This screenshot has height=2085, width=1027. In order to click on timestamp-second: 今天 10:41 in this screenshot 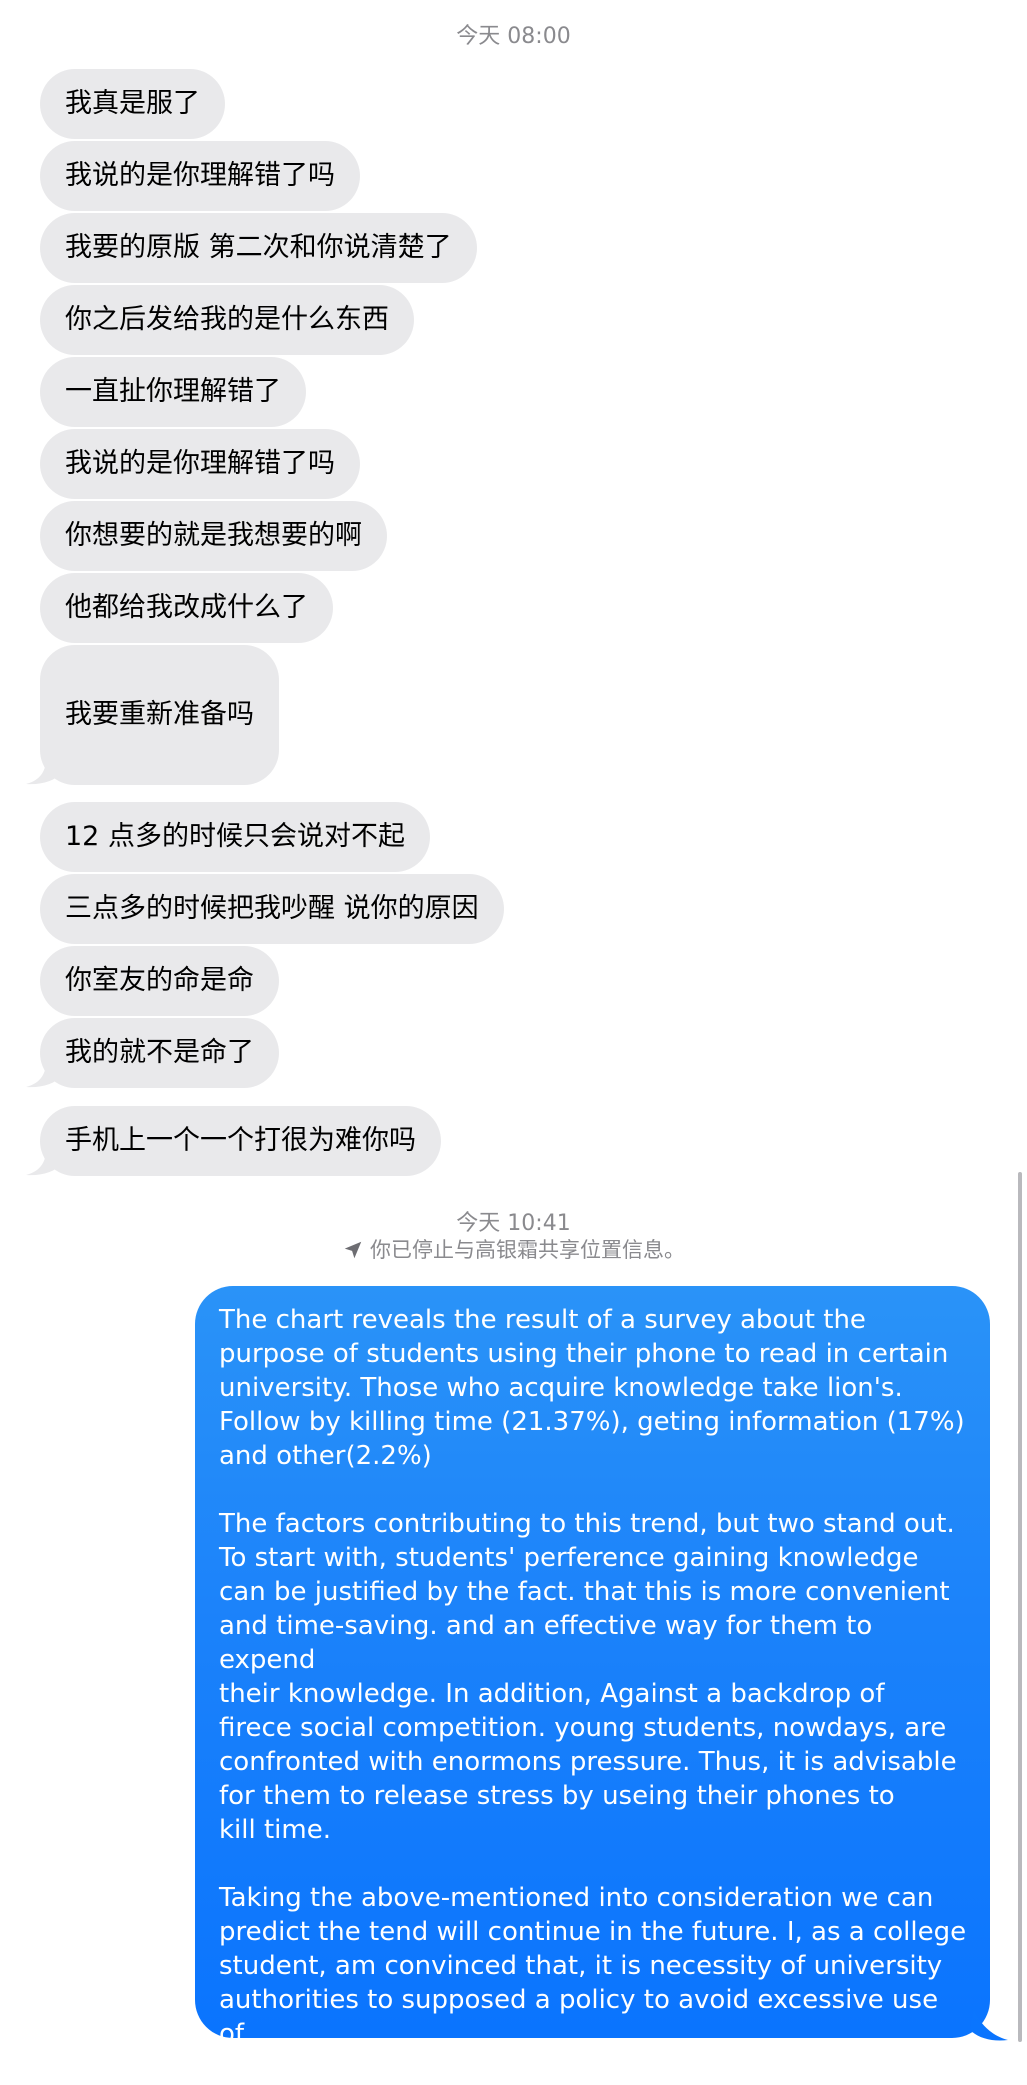, I will do `click(513, 1223)`.